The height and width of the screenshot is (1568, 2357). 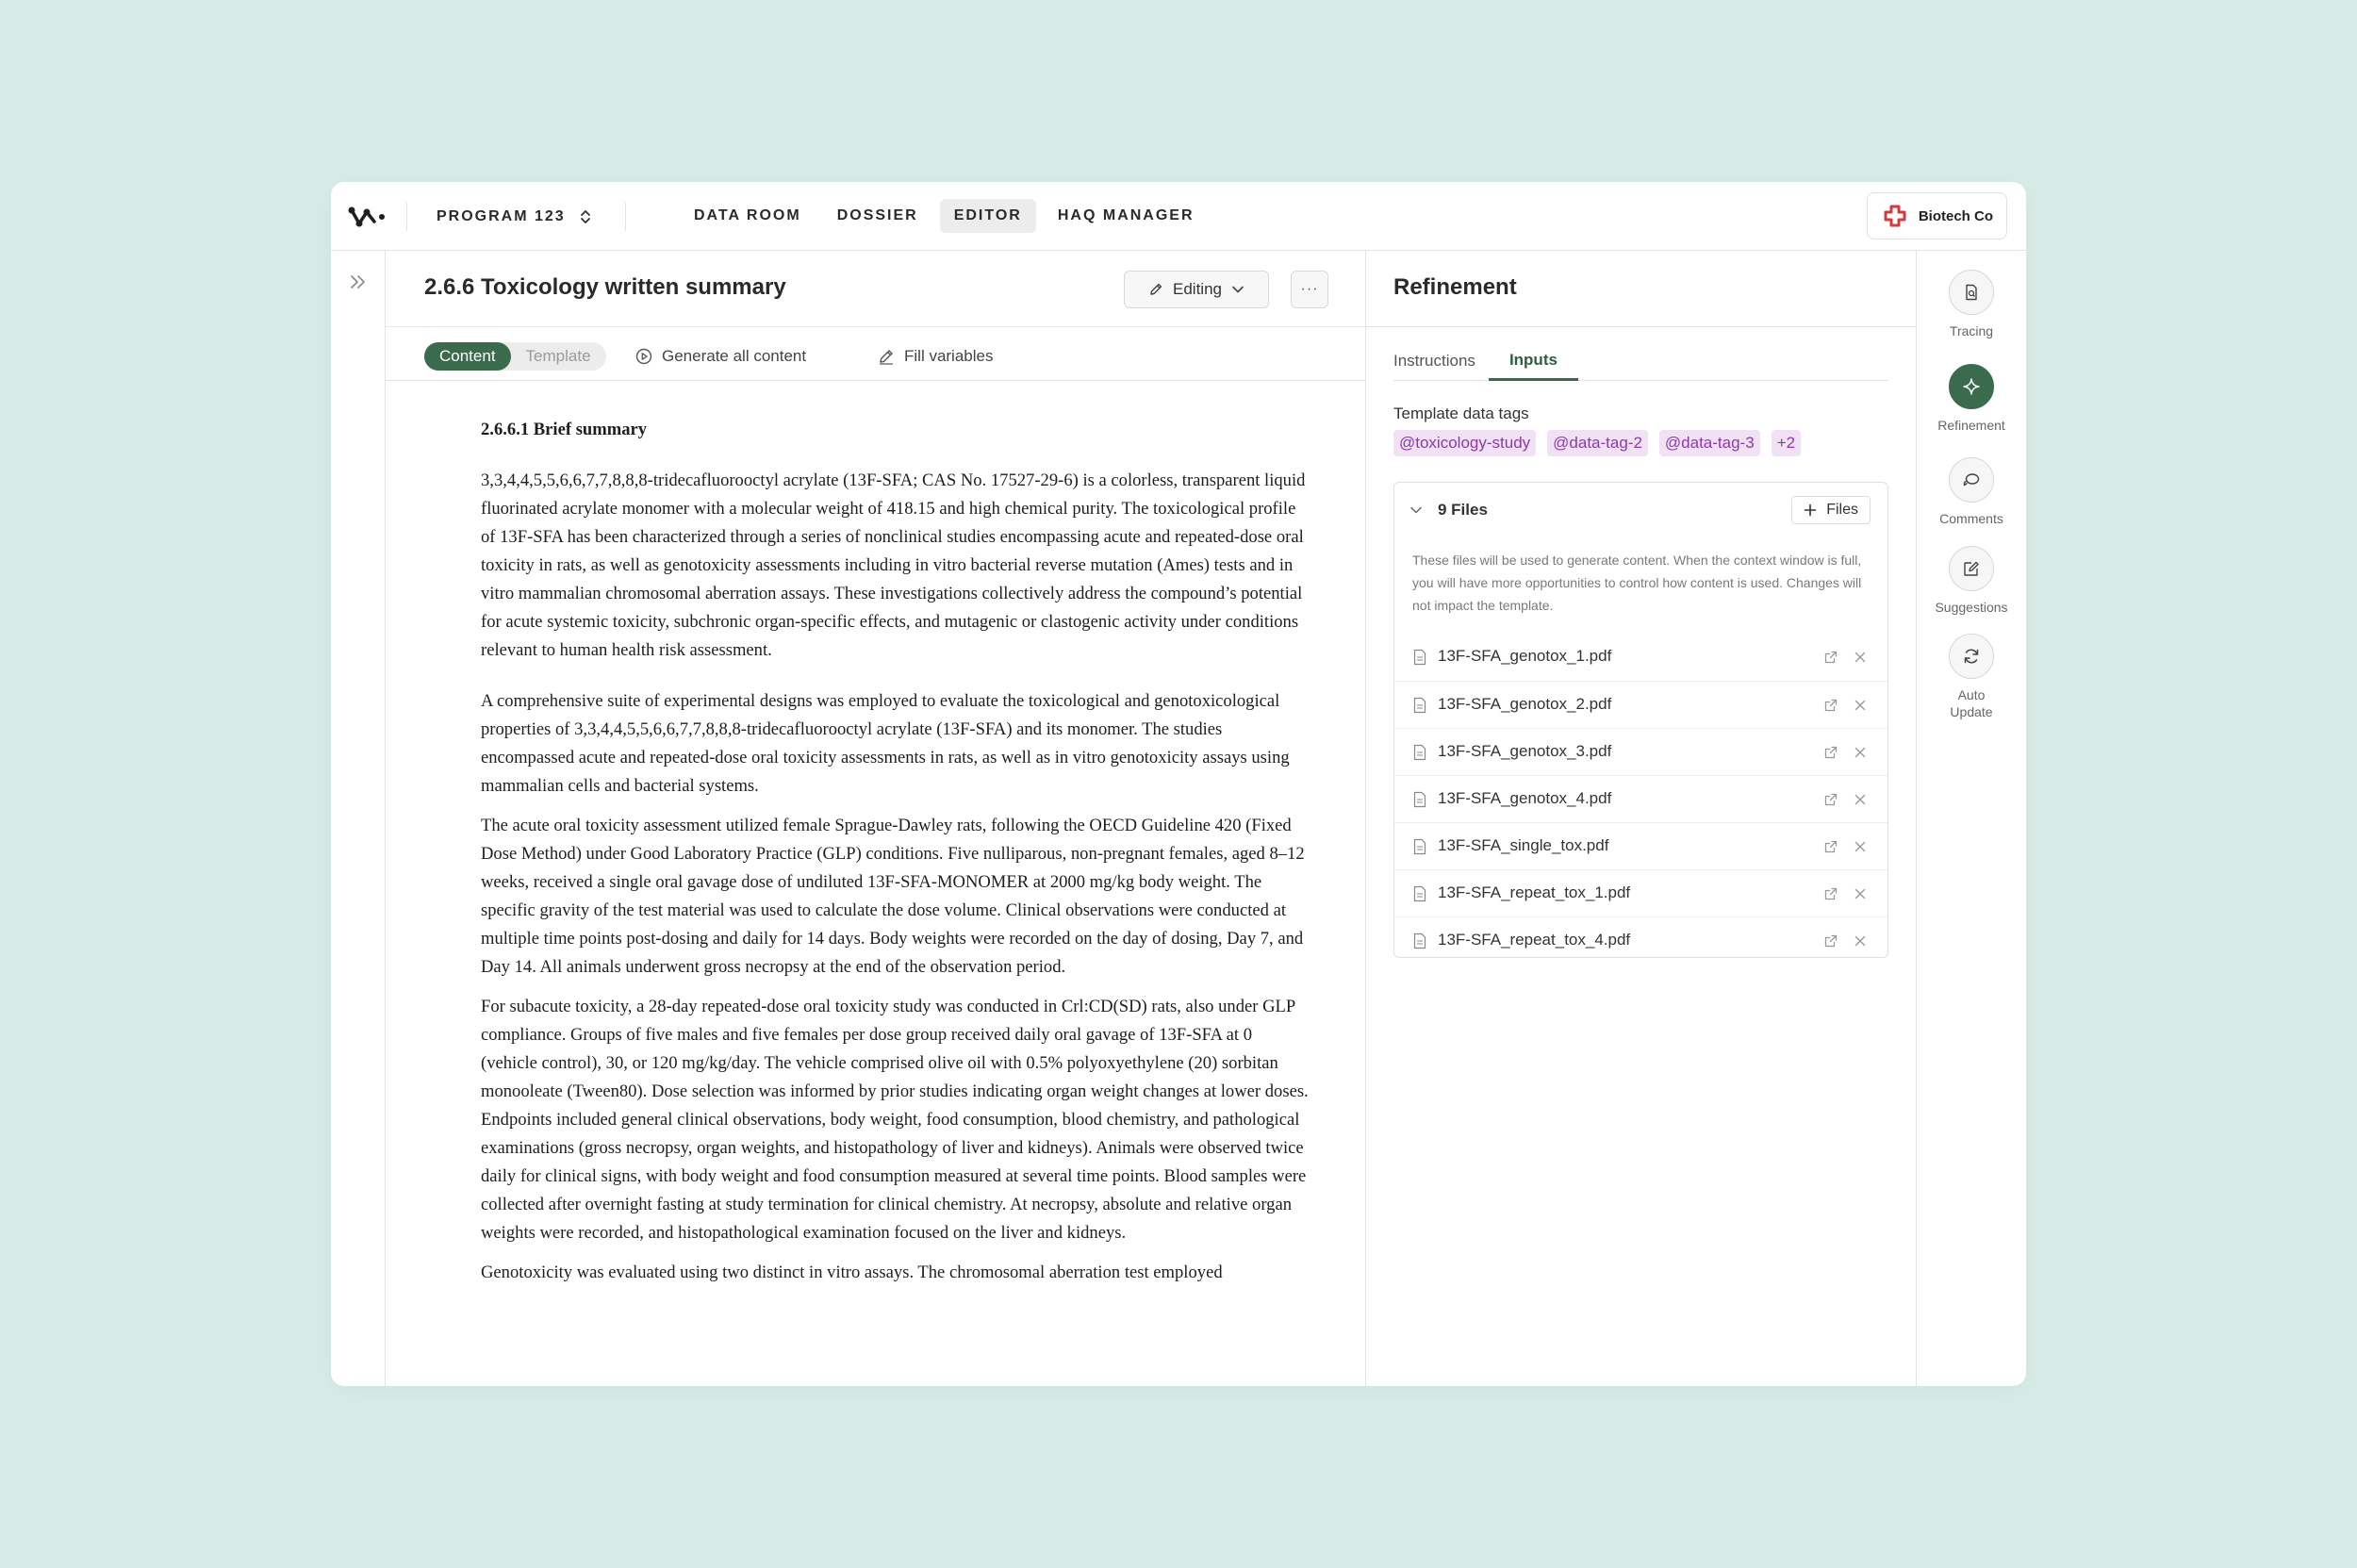 What do you see at coordinates (558, 356) in the screenshot?
I see `tab-template: Template` at bounding box center [558, 356].